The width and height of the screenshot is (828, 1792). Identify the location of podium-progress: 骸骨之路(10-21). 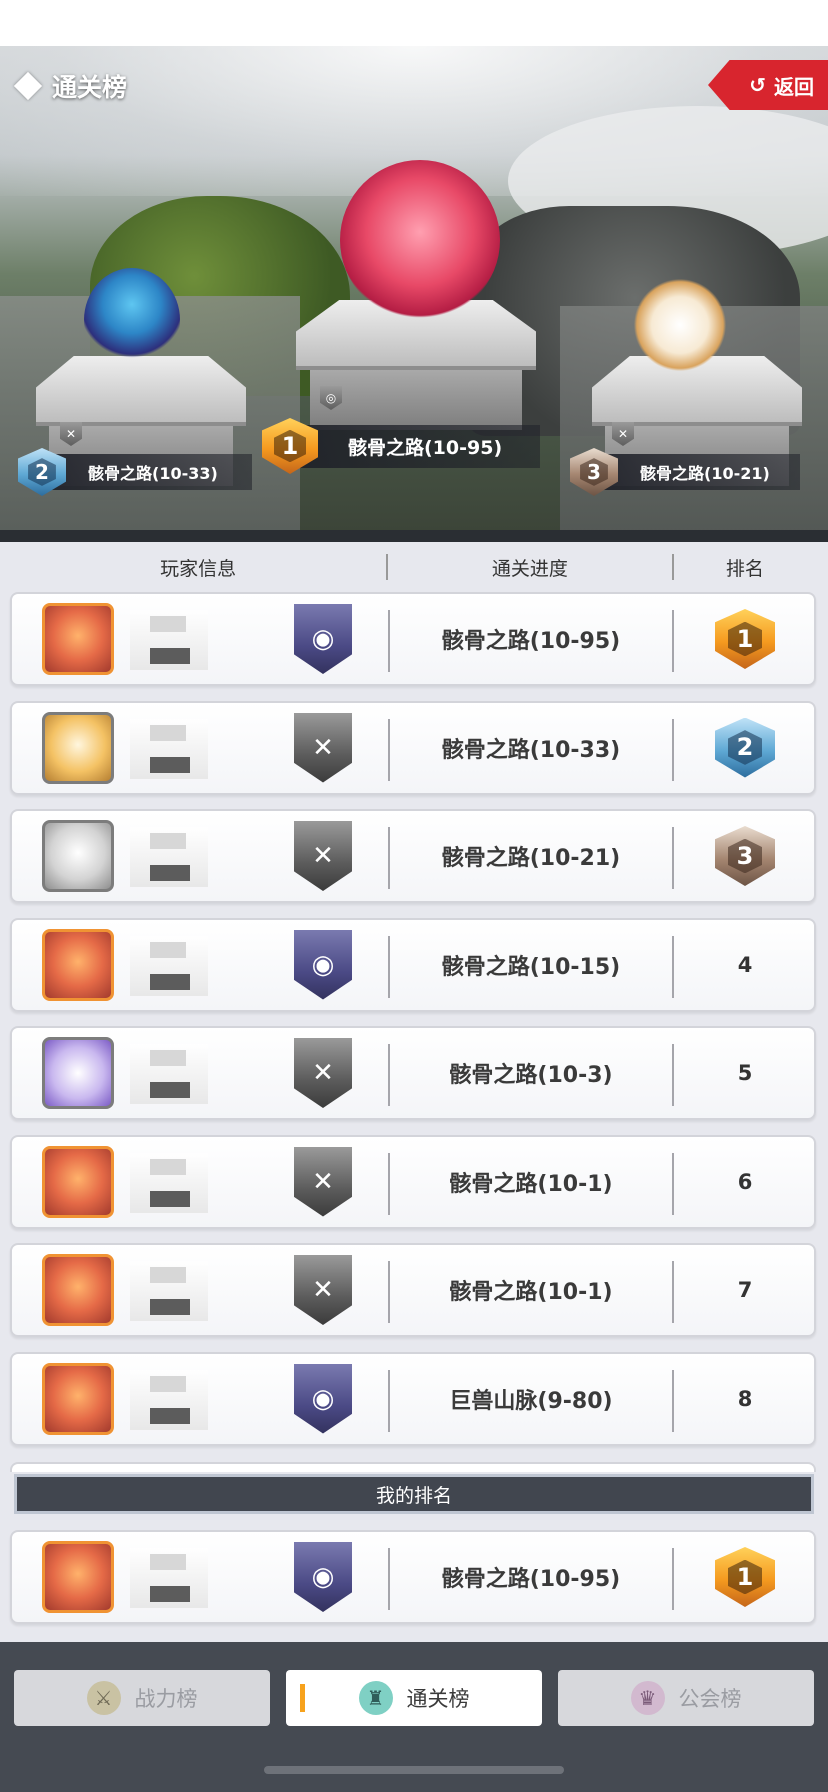
(702, 472).